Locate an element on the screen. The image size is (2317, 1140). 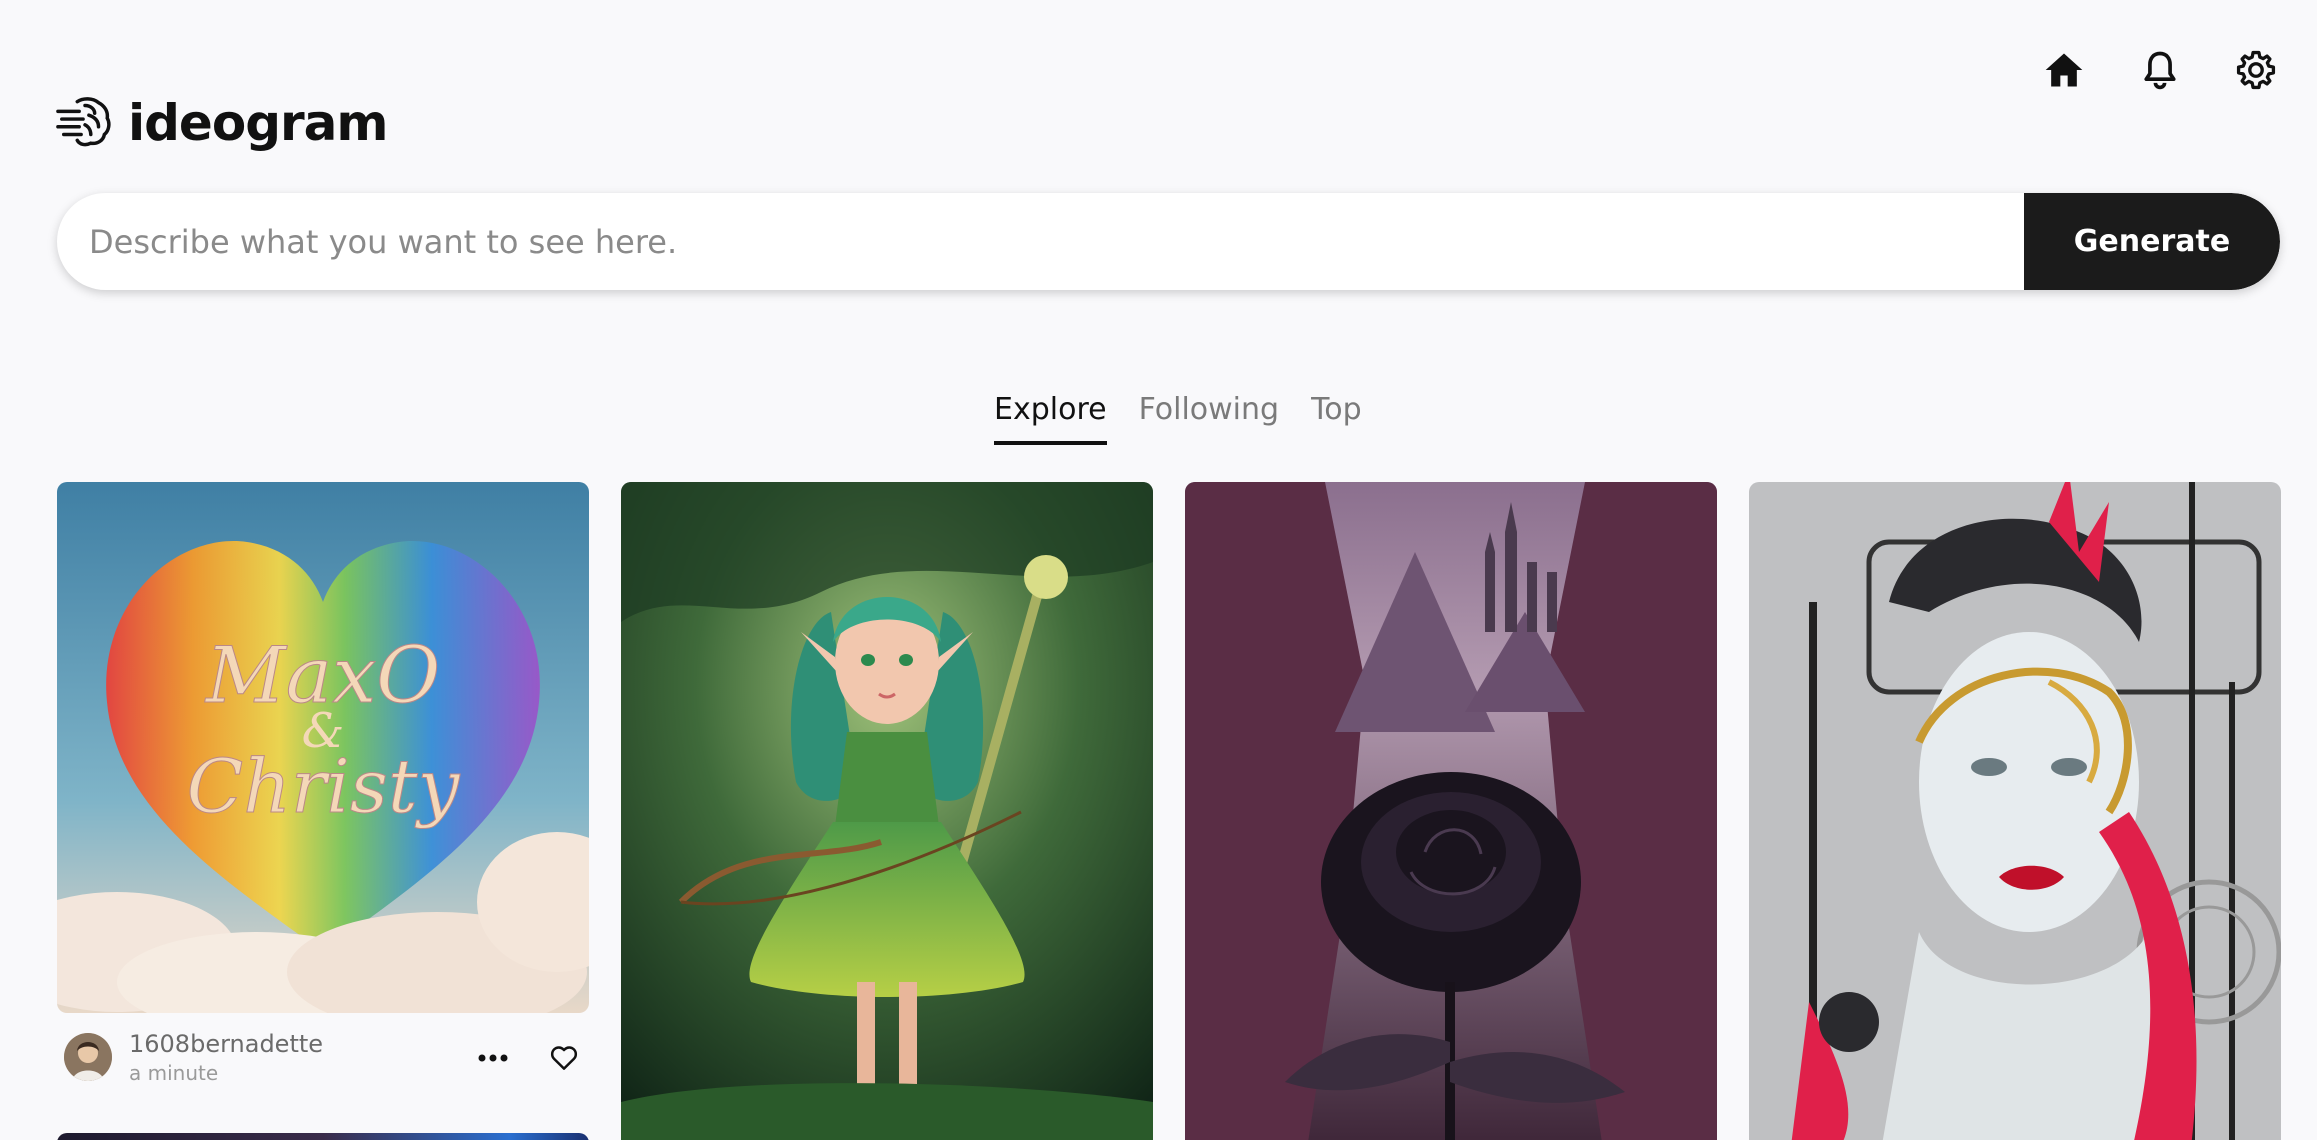
prompt-input is located at coordinates (1040, 241).